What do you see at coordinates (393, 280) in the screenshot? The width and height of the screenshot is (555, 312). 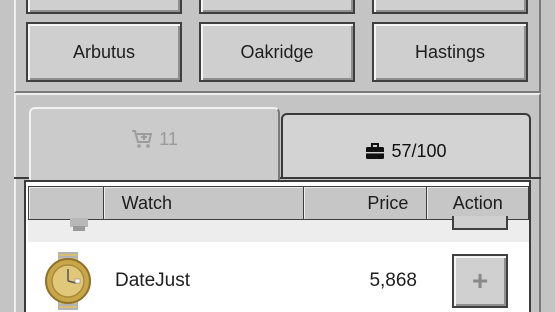 I see `watch-price: 5,868` at bounding box center [393, 280].